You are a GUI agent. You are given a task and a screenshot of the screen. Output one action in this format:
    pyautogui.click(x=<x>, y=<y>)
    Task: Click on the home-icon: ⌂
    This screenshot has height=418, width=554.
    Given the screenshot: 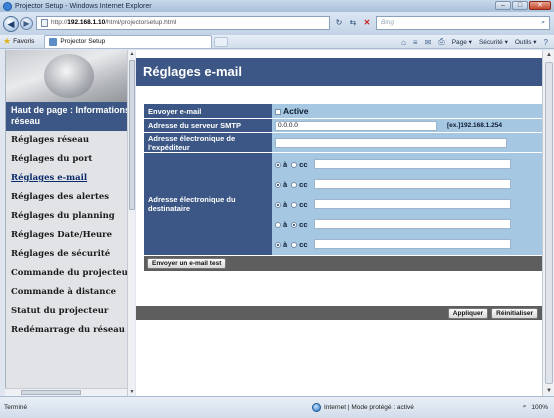 What is the action you would take?
    pyautogui.click(x=403, y=42)
    